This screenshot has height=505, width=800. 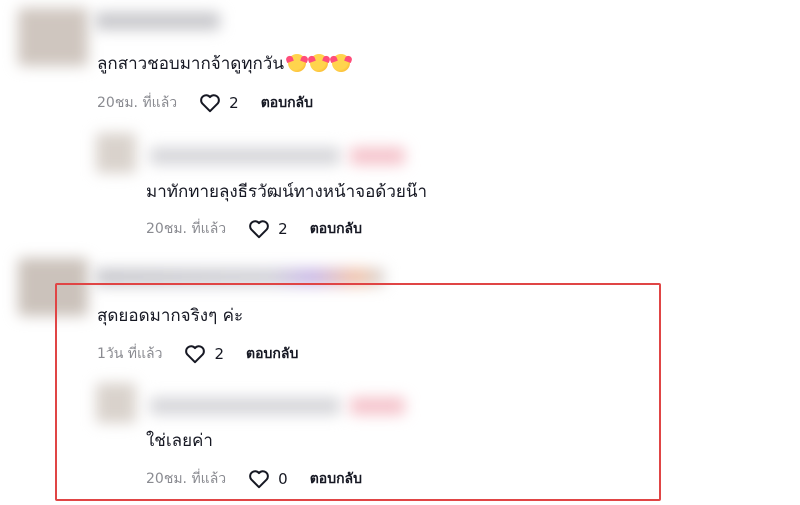 I want to click on comment-time: 1วัน ที่แล้ว, so click(x=130, y=354).